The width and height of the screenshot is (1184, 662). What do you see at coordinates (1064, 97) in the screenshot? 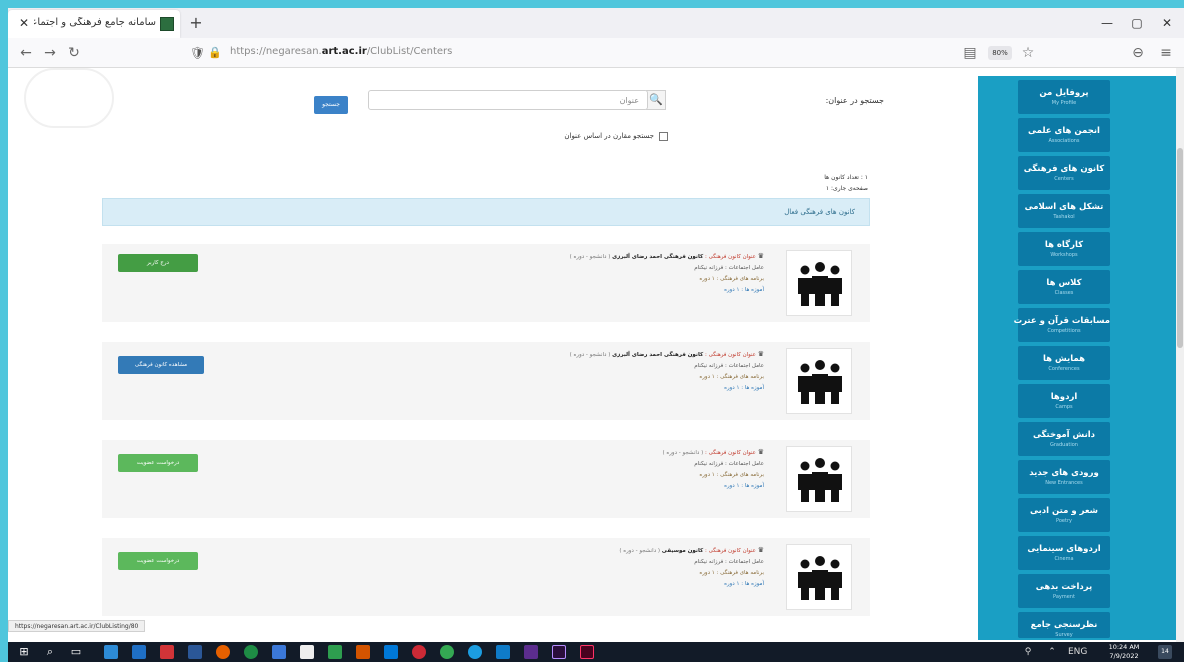
I see `sidebar-item-profile: پروفایل من My Profile` at bounding box center [1064, 97].